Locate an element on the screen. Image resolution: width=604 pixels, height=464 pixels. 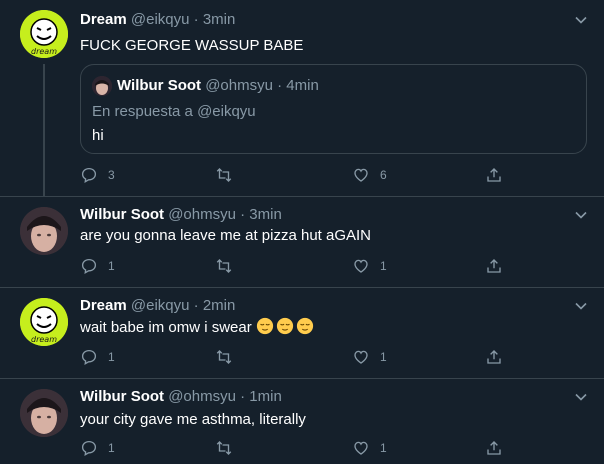
tweet-actions: 3 6 is located at coordinates (292, 175).